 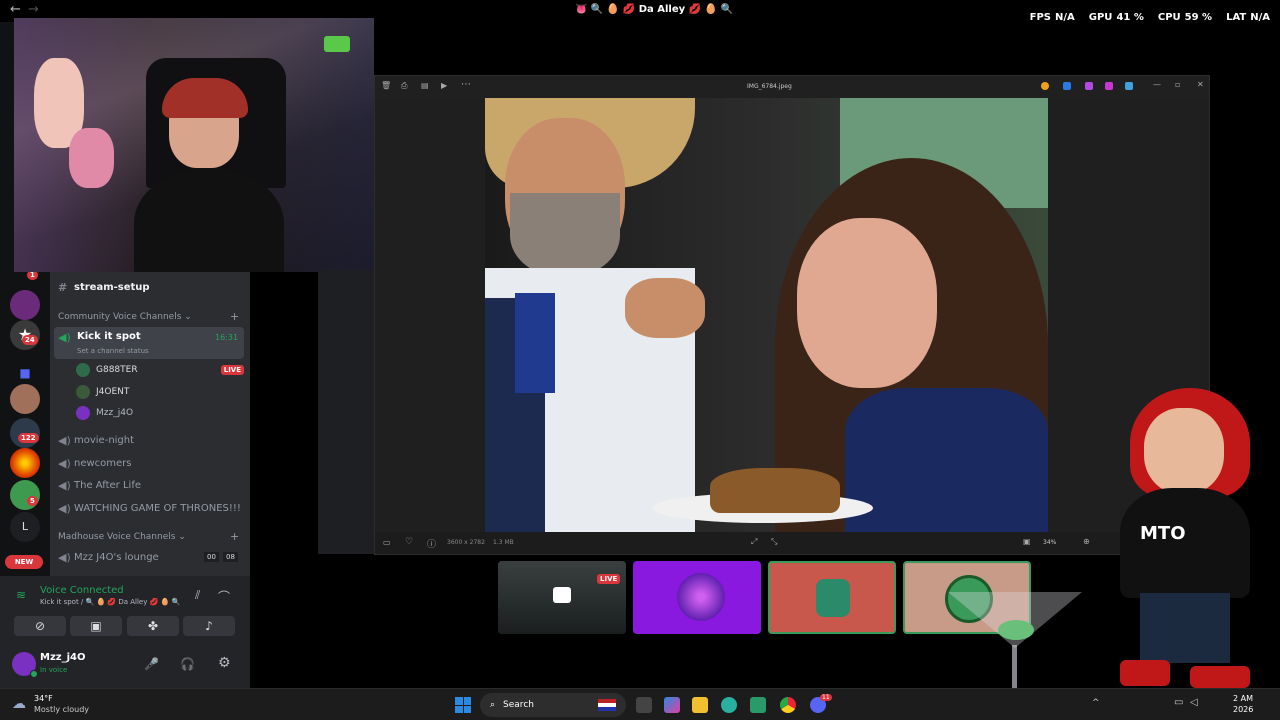 I want to click on stat-lat: LAT N/A, so click(x=1248, y=17).